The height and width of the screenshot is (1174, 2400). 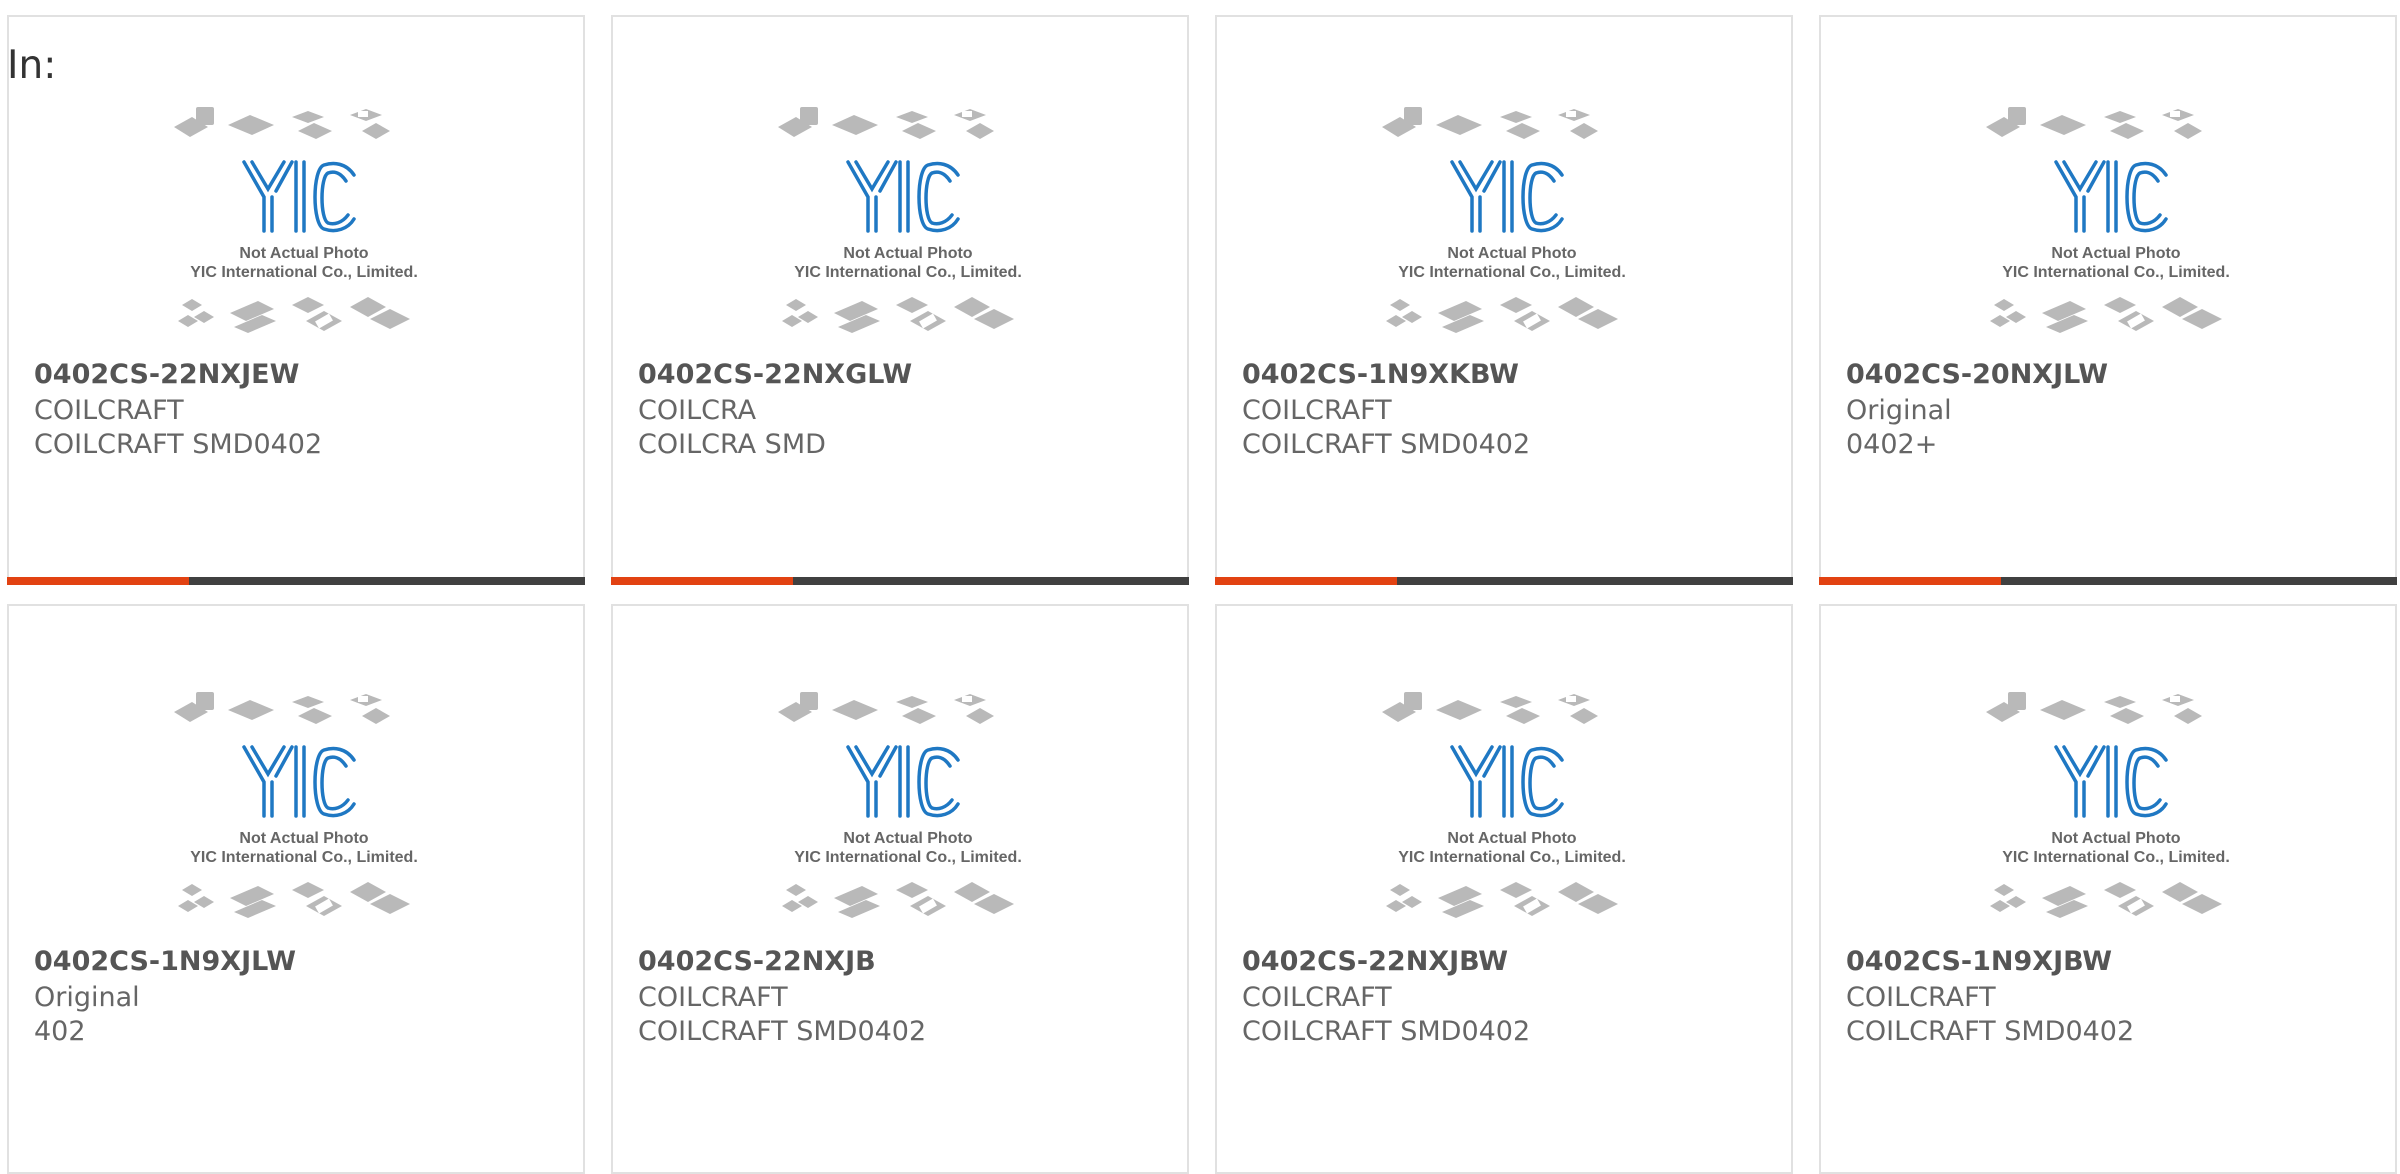 What do you see at coordinates (757, 961) in the screenshot?
I see `part-number-link: 0402CS-22NXJB` at bounding box center [757, 961].